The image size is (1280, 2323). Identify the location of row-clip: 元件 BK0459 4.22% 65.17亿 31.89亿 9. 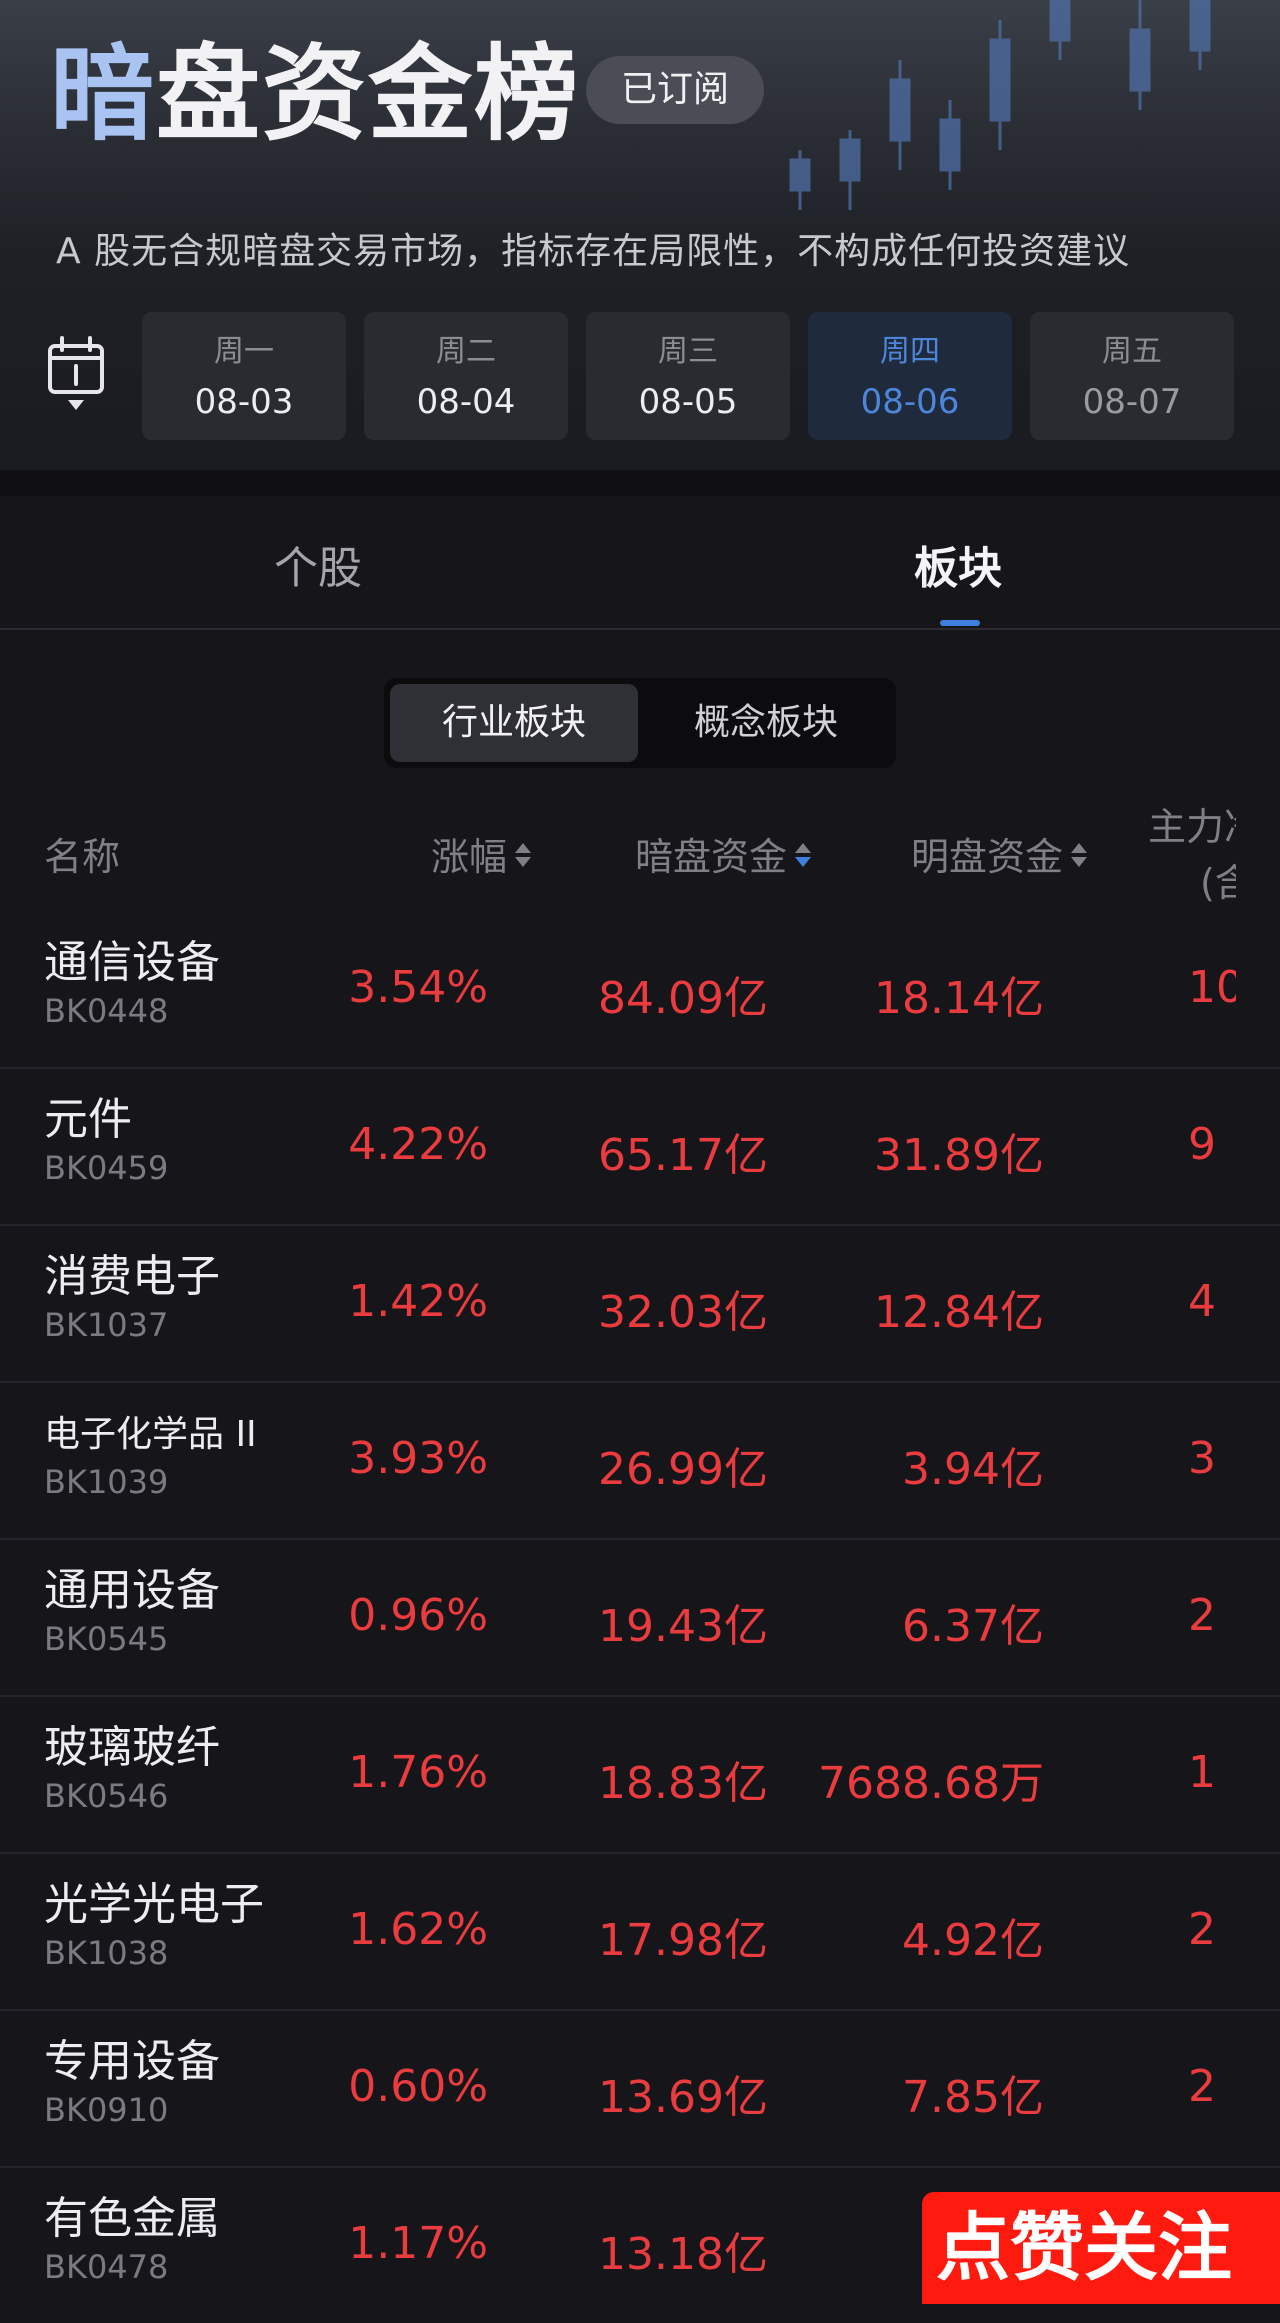
(618, 1145).